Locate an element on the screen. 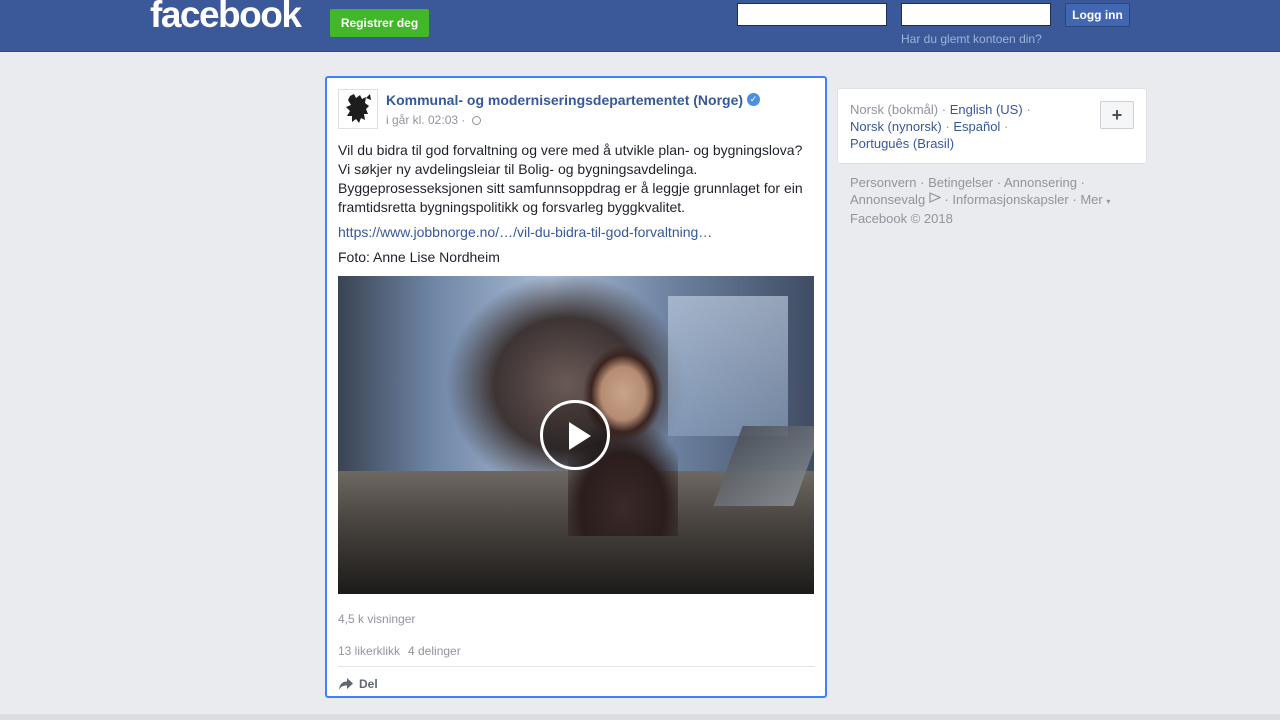  language-portugues-brasil: Português (Brasil) is located at coordinates (902, 143).